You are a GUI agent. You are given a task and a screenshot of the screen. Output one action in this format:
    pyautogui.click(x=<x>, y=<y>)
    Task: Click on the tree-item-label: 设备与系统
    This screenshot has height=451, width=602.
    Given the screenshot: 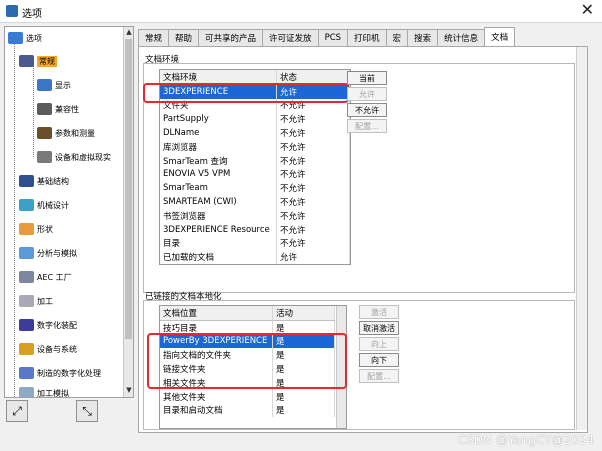 What is the action you would take?
    pyautogui.click(x=57, y=349)
    